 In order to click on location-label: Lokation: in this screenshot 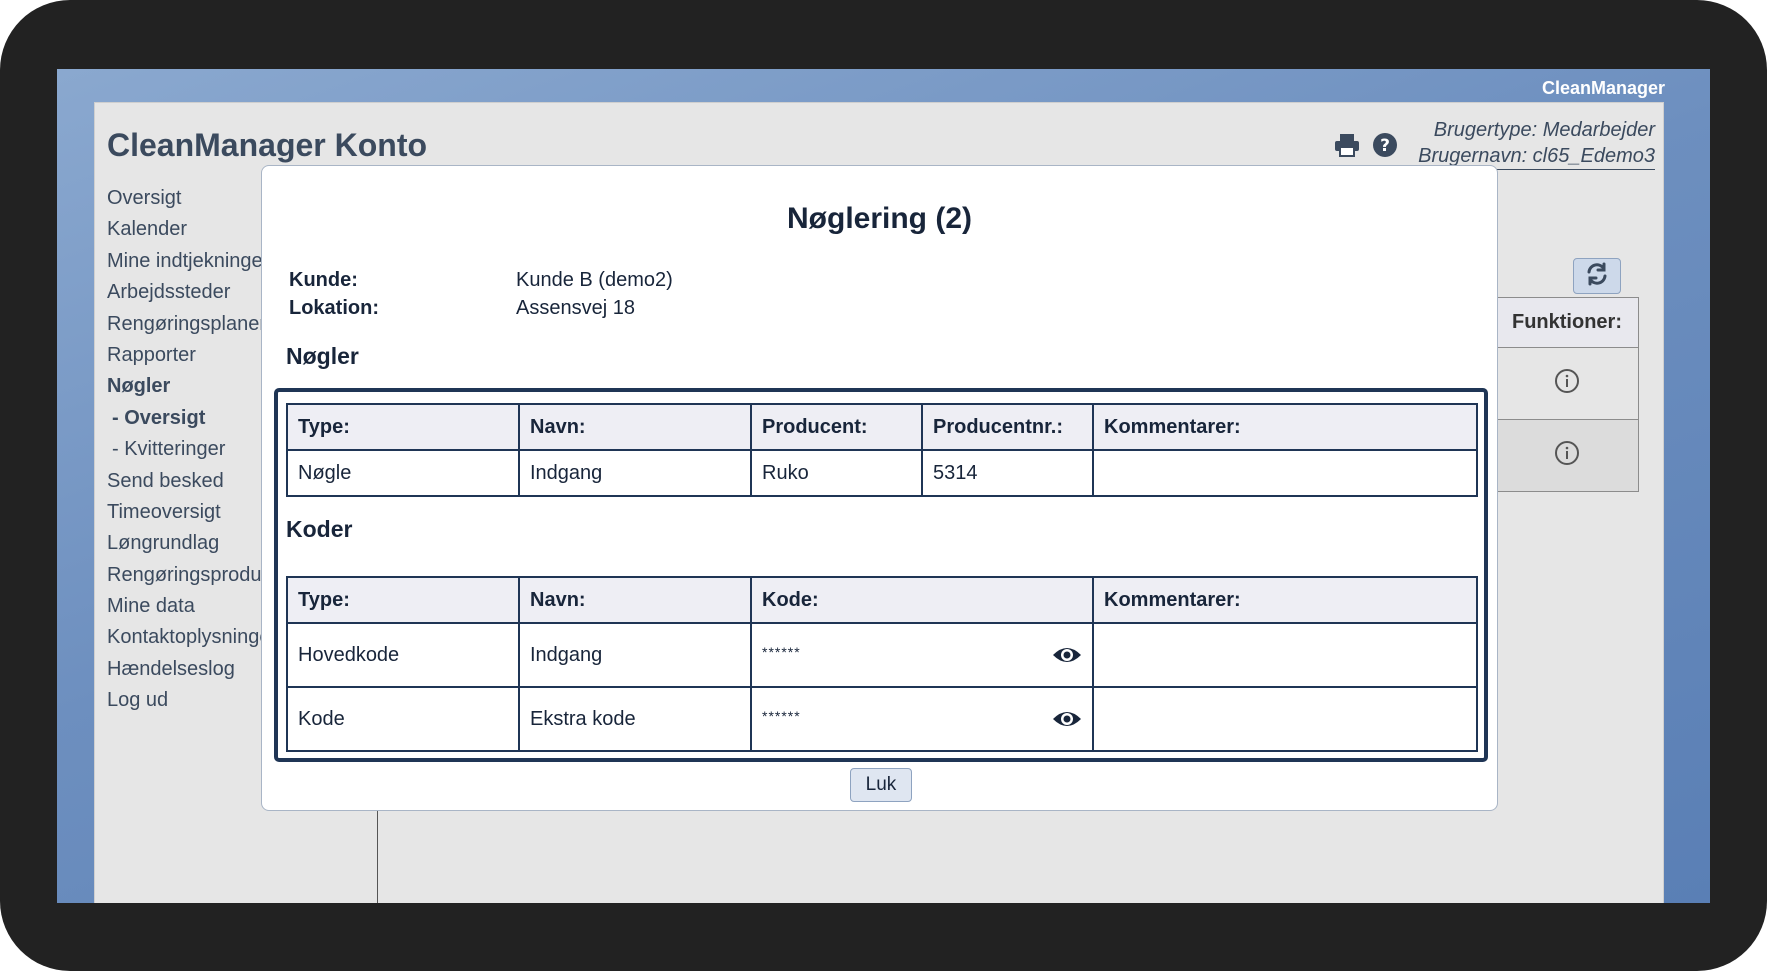, I will do `click(334, 308)`.